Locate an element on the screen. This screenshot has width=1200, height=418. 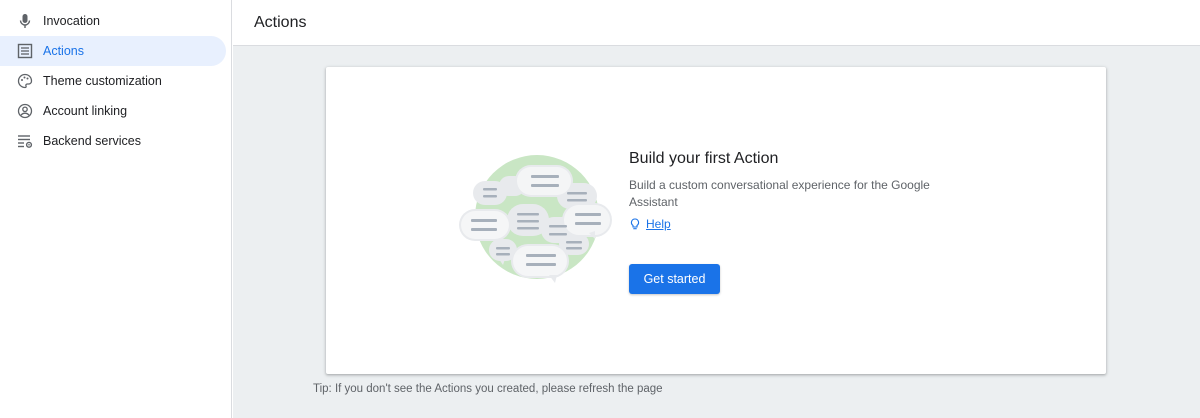
help-link-label: Help is located at coordinates (658, 224).